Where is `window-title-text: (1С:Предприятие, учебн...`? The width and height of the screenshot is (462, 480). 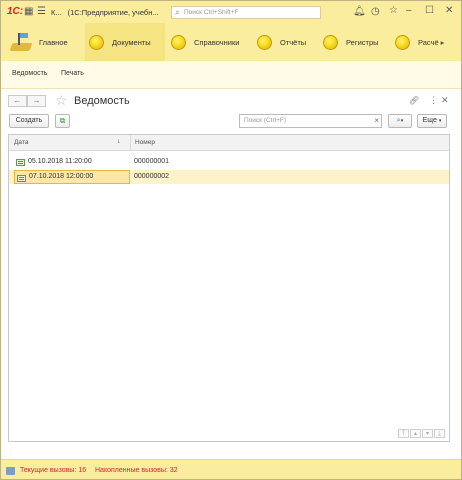
window-title-text: (1С:Предприятие, учебн... is located at coordinates (113, 12).